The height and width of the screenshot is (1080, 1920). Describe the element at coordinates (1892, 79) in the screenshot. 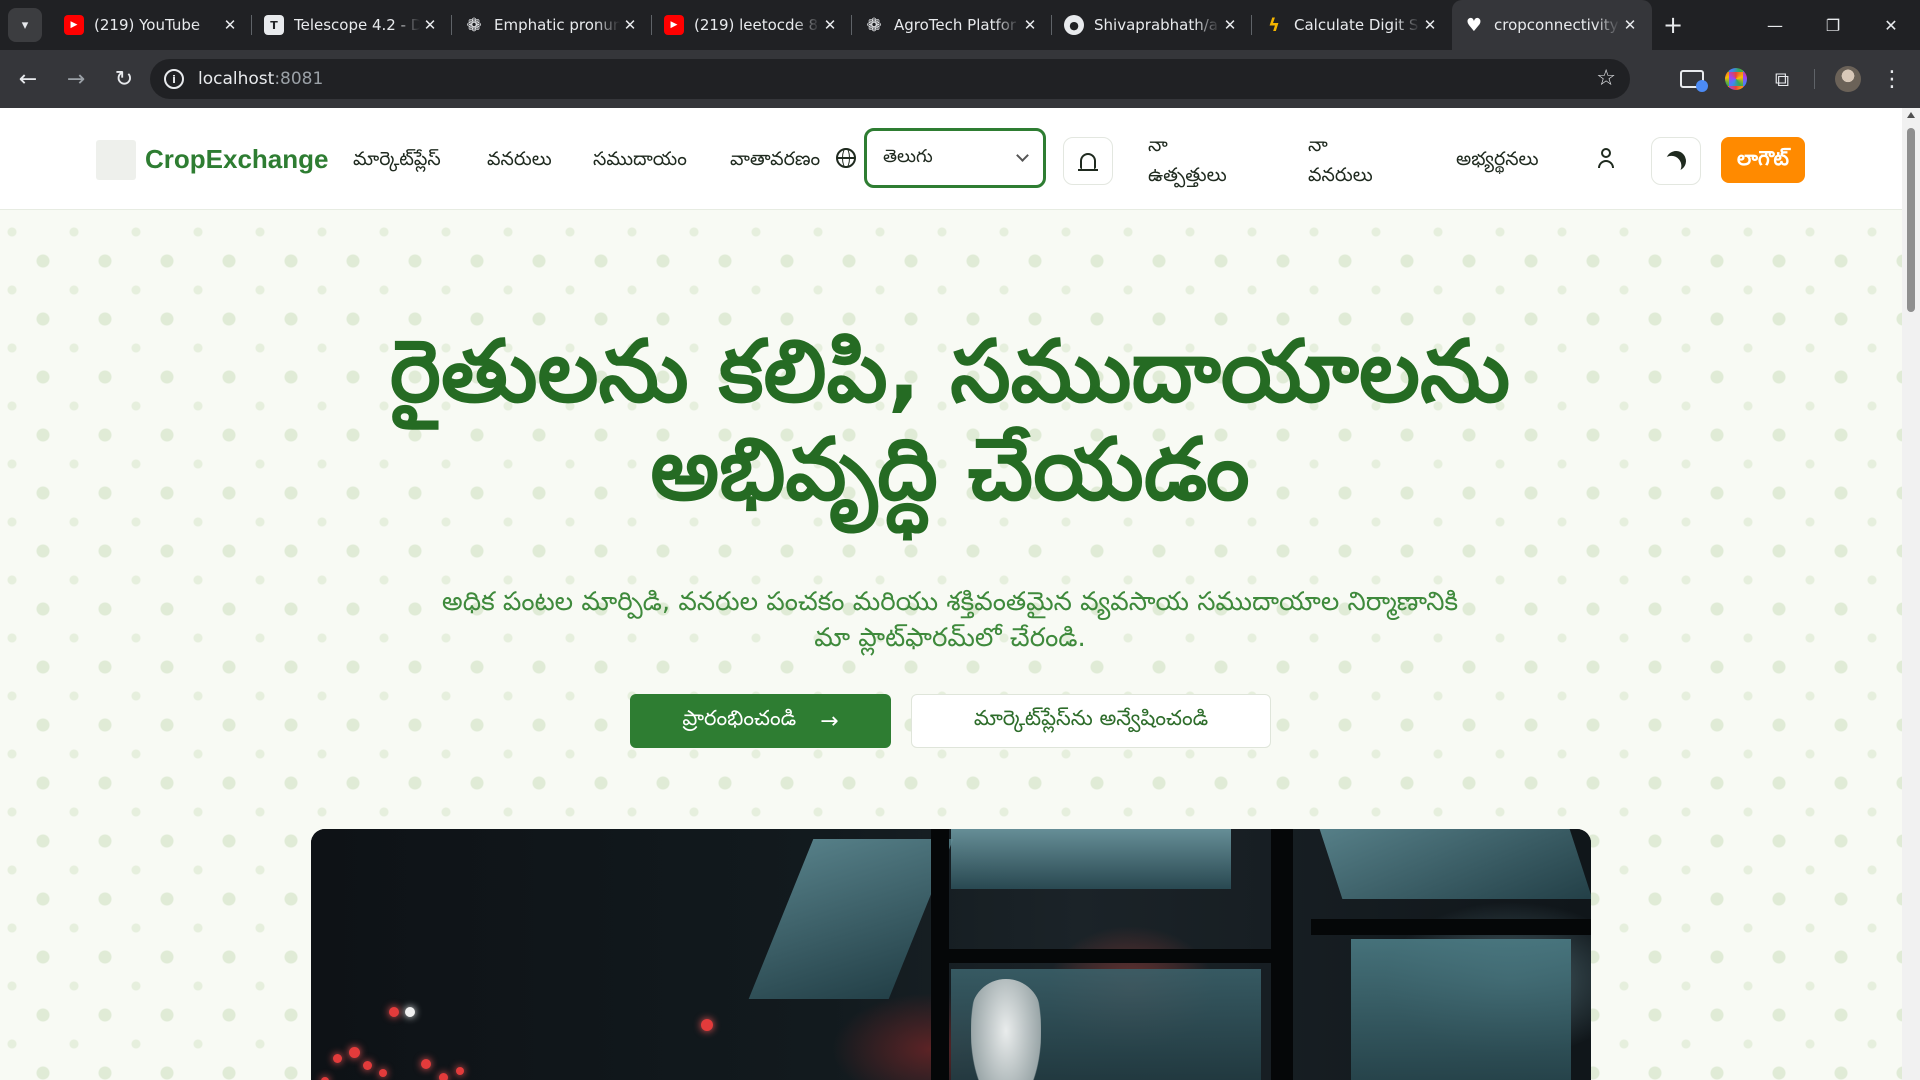

I see `browser-menu-icon: ⋮` at that location.